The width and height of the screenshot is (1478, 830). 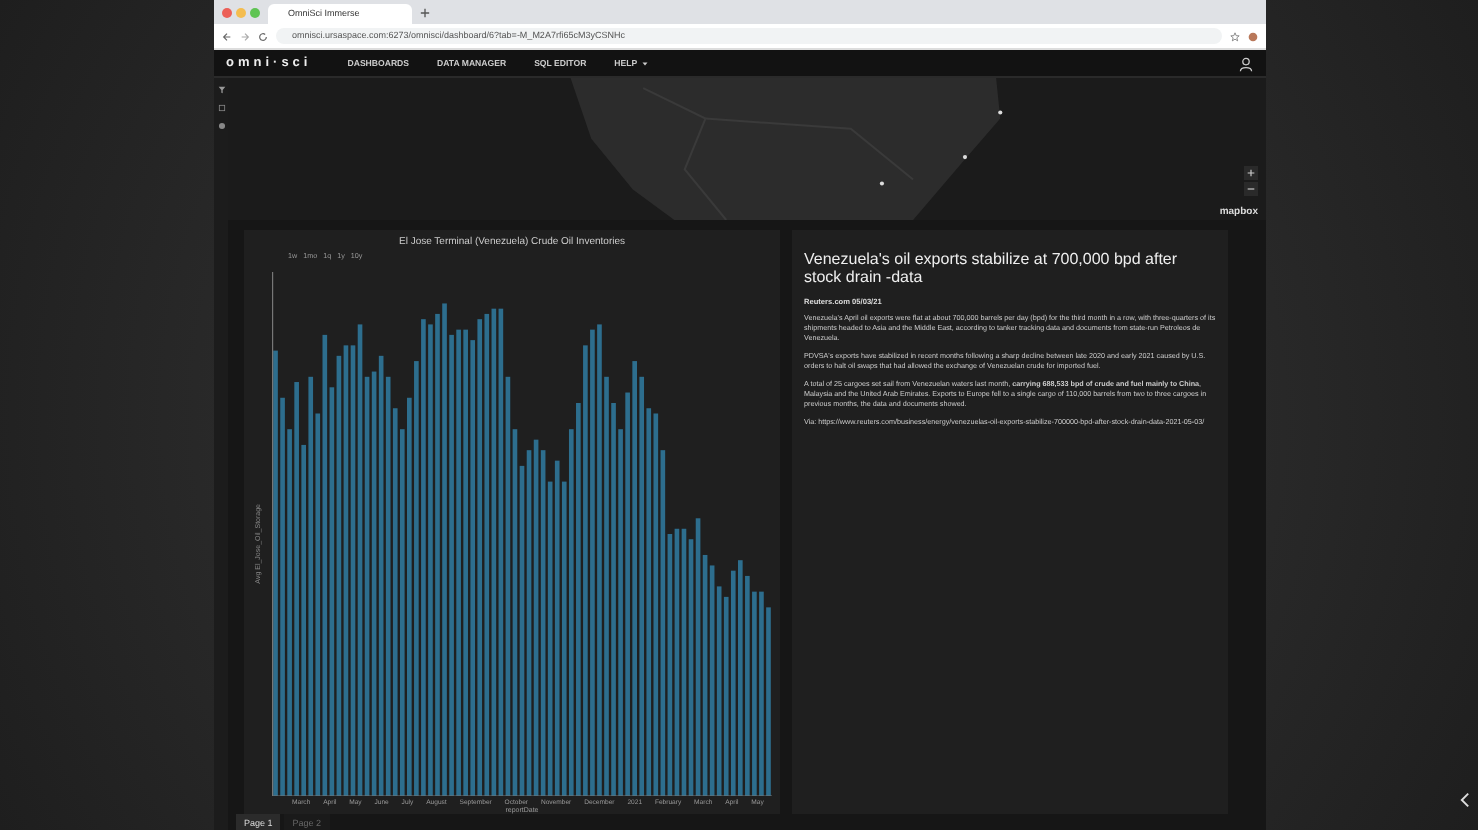 I want to click on globe-icon, so click(x=221, y=126).